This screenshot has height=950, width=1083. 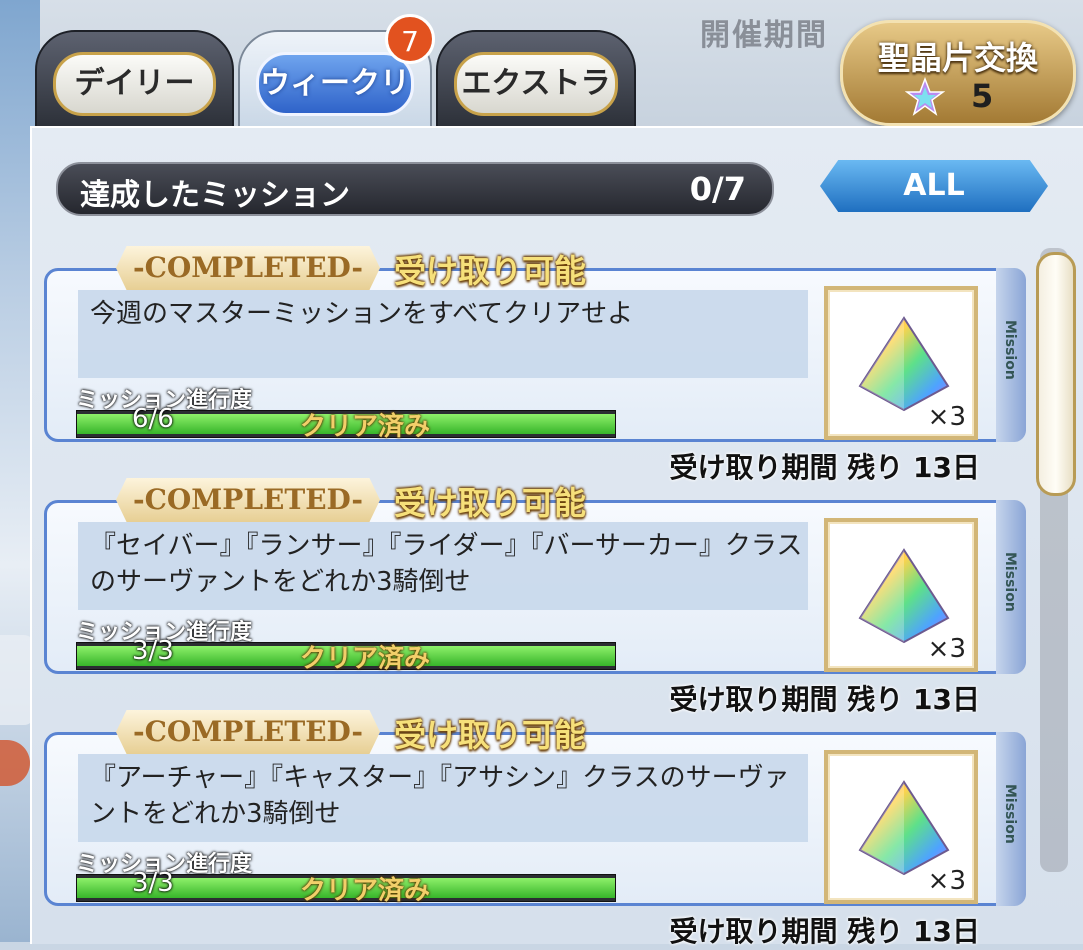 What do you see at coordinates (440, 796) in the screenshot?
I see `mission-description: 『アーチャー』『キャスター』『アサシン』クラスのサーヴァントをどれか3騎倒せ` at bounding box center [440, 796].